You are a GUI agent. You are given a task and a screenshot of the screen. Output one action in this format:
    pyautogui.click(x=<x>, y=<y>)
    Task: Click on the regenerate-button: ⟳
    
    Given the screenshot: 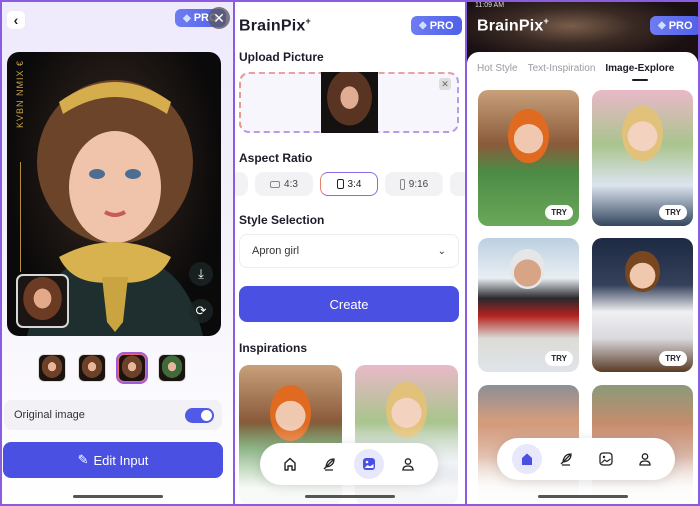 What is the action you would take?
    pyautogui.click(x=201, y=311)
    